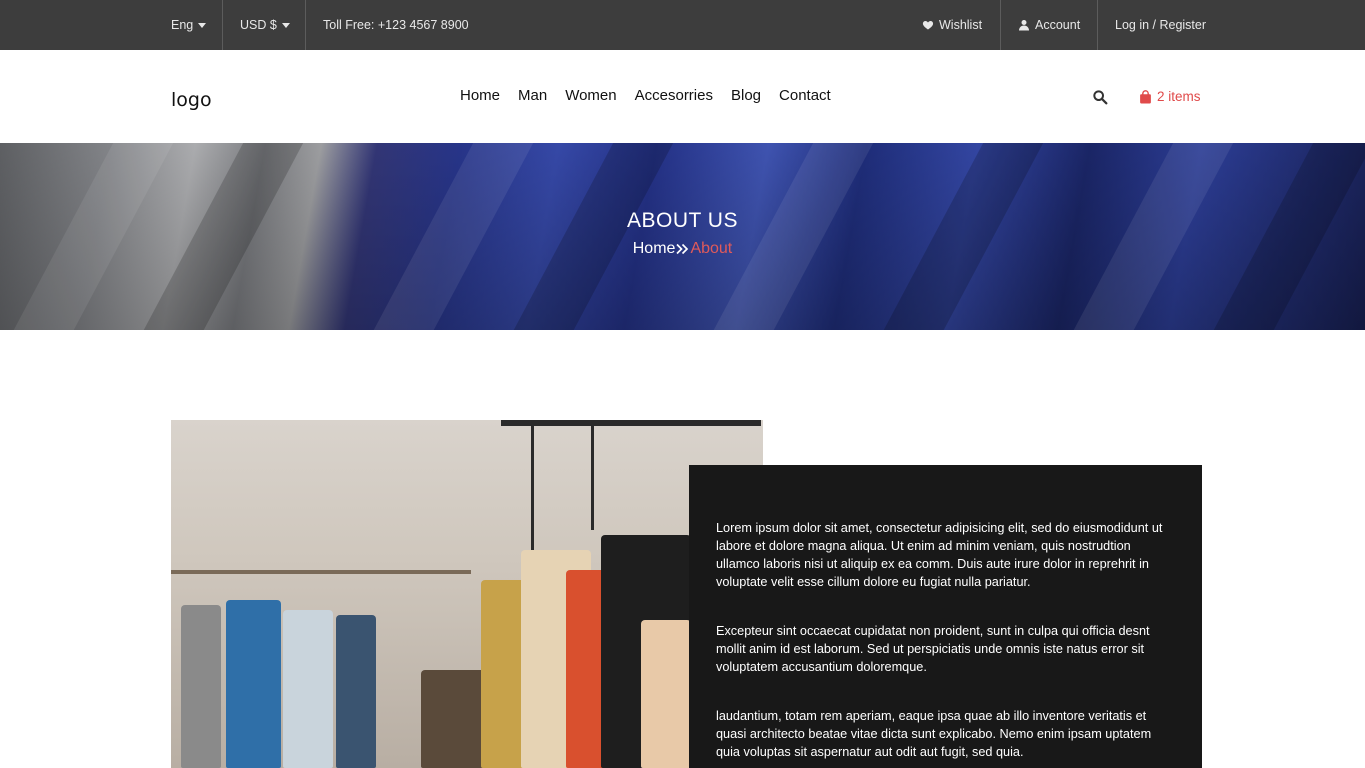 The height and width of the screenshot is (768, 1365). What do you see at coordinates (746, 95) in the screenshot?
I see `nav-item-blog: Blog` at bounding box center [746, 95].